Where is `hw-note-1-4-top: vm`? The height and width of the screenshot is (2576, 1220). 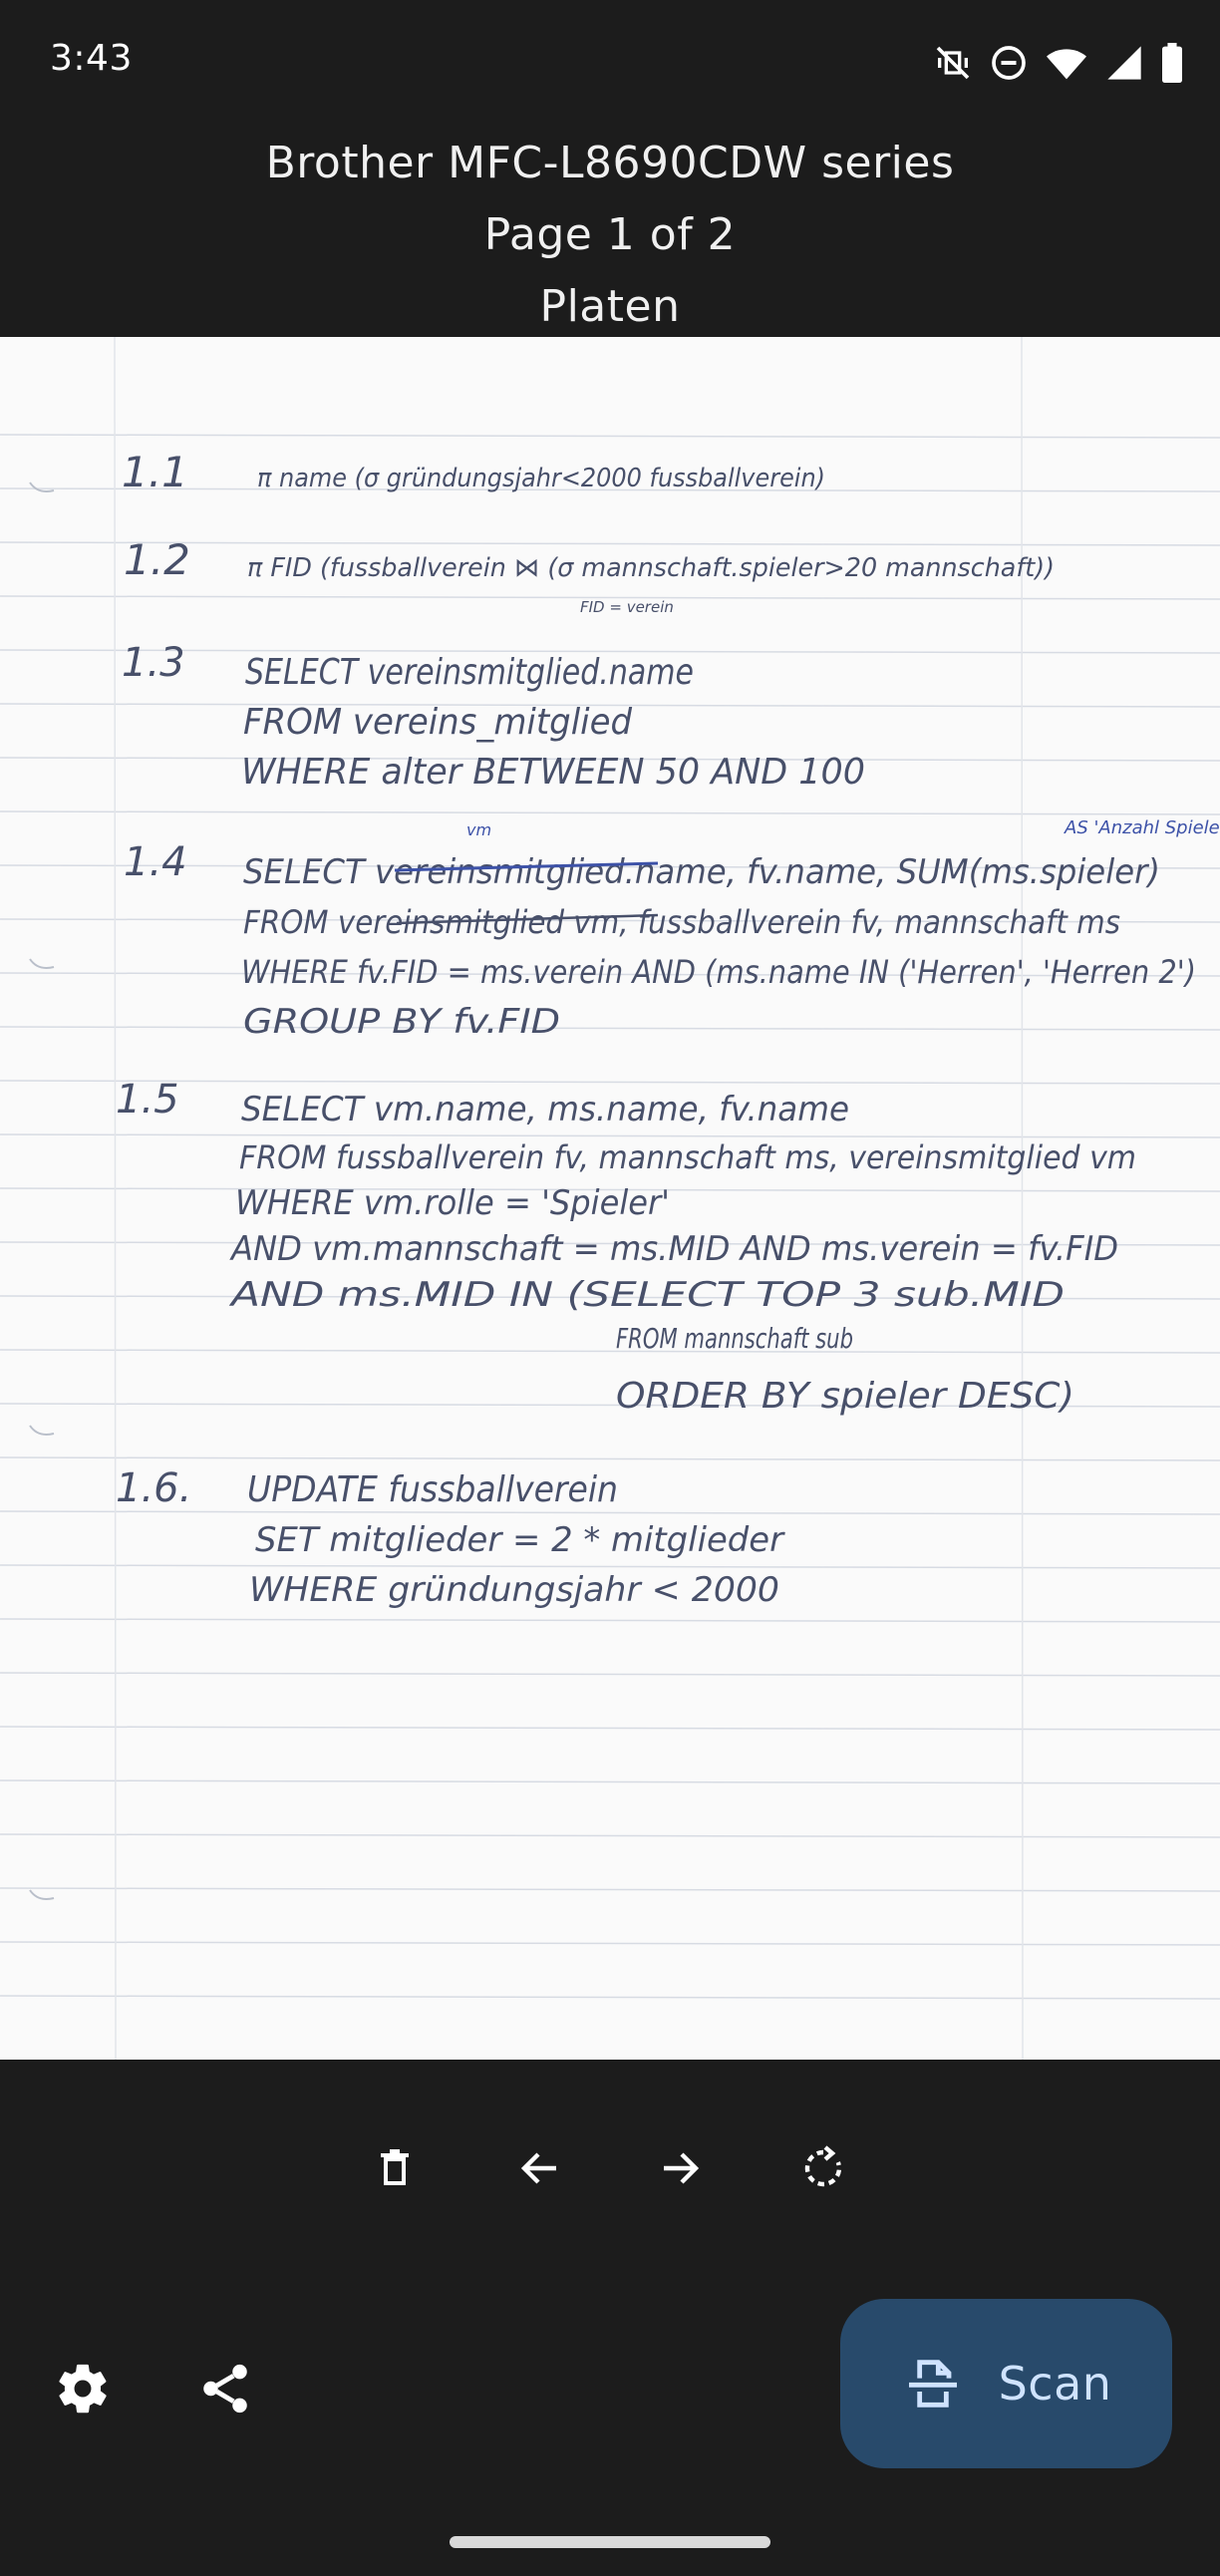 hw-note-1-4-top: vm is located at coordinates (478, 829).